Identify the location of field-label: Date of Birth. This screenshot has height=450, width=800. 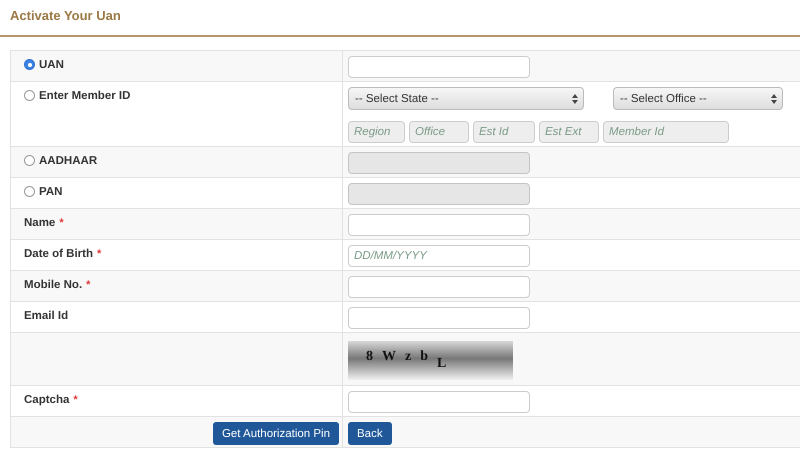
(58, 254).